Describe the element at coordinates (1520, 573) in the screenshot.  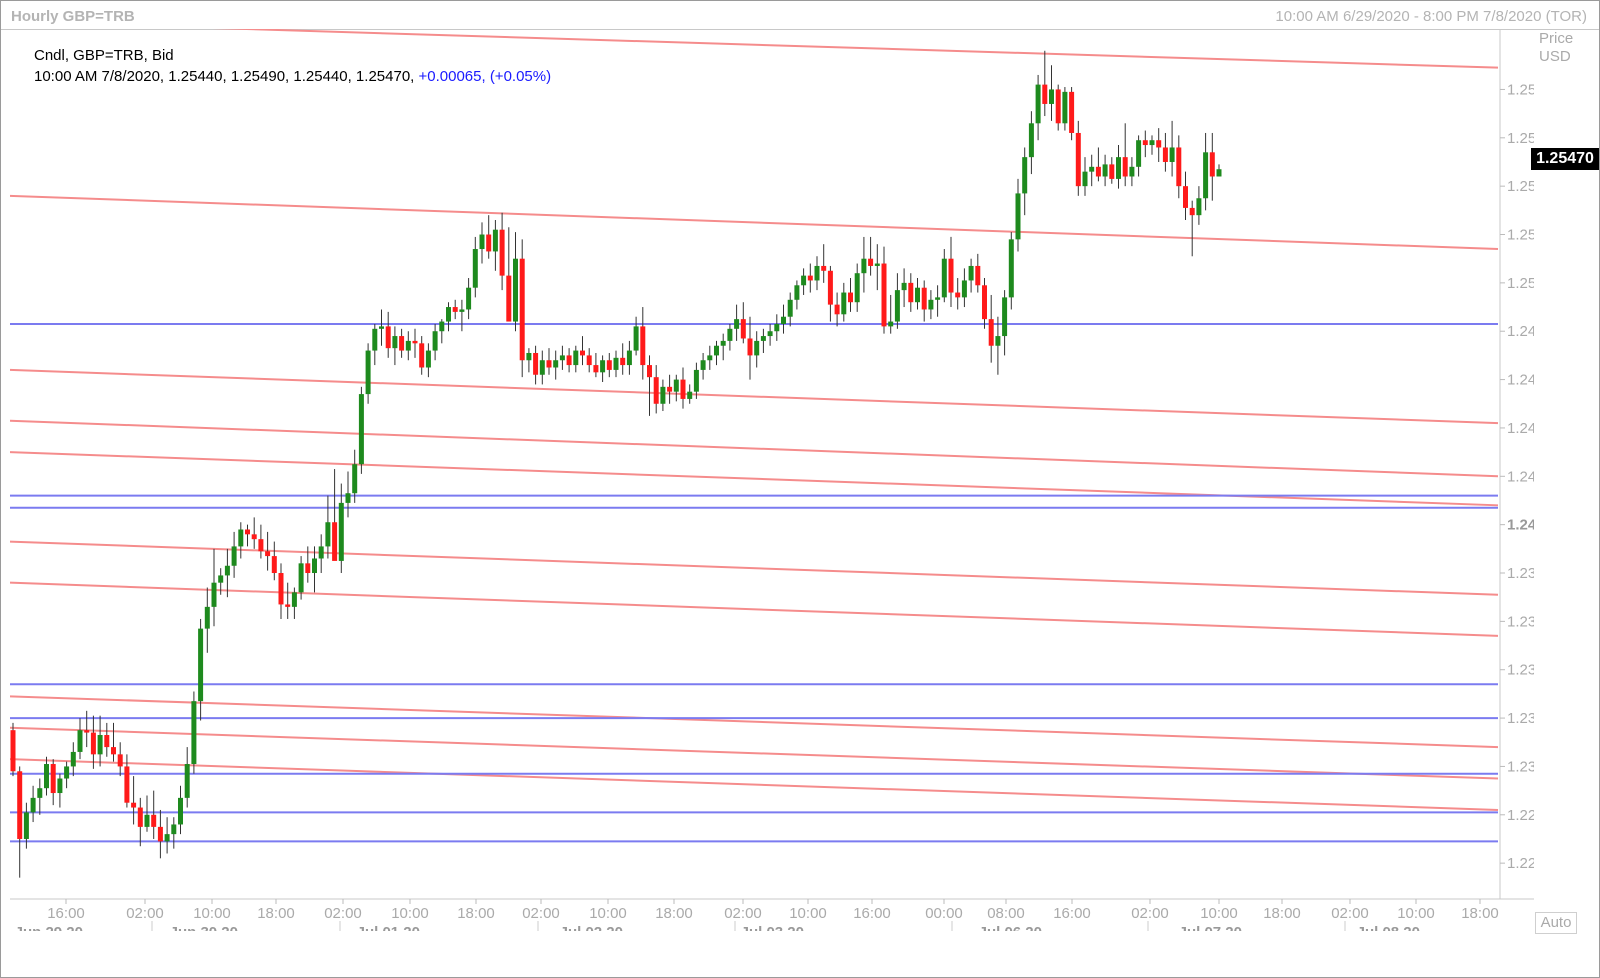
I see `y-tick-label: 1.238` at that location.